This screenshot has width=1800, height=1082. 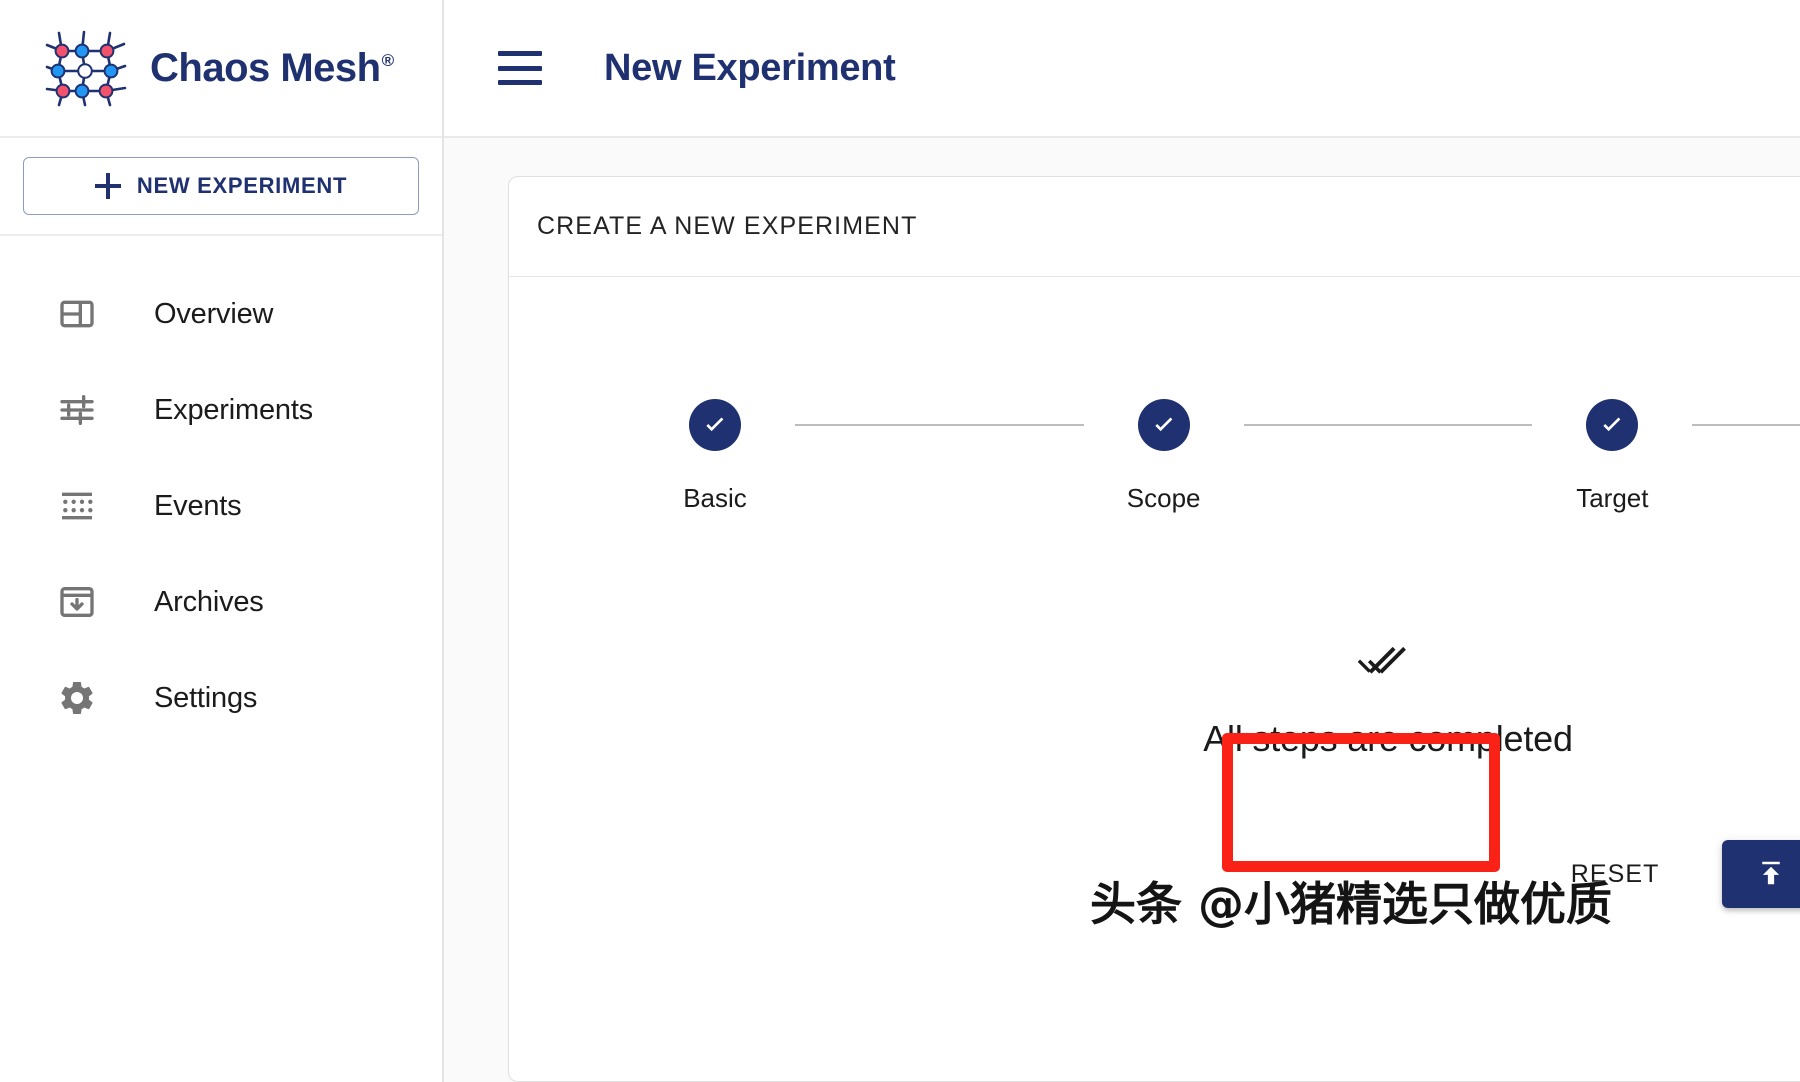 I want to click on card-header-title: CREATE A NEW EXPERIMENT, so click(x=727, y=226).